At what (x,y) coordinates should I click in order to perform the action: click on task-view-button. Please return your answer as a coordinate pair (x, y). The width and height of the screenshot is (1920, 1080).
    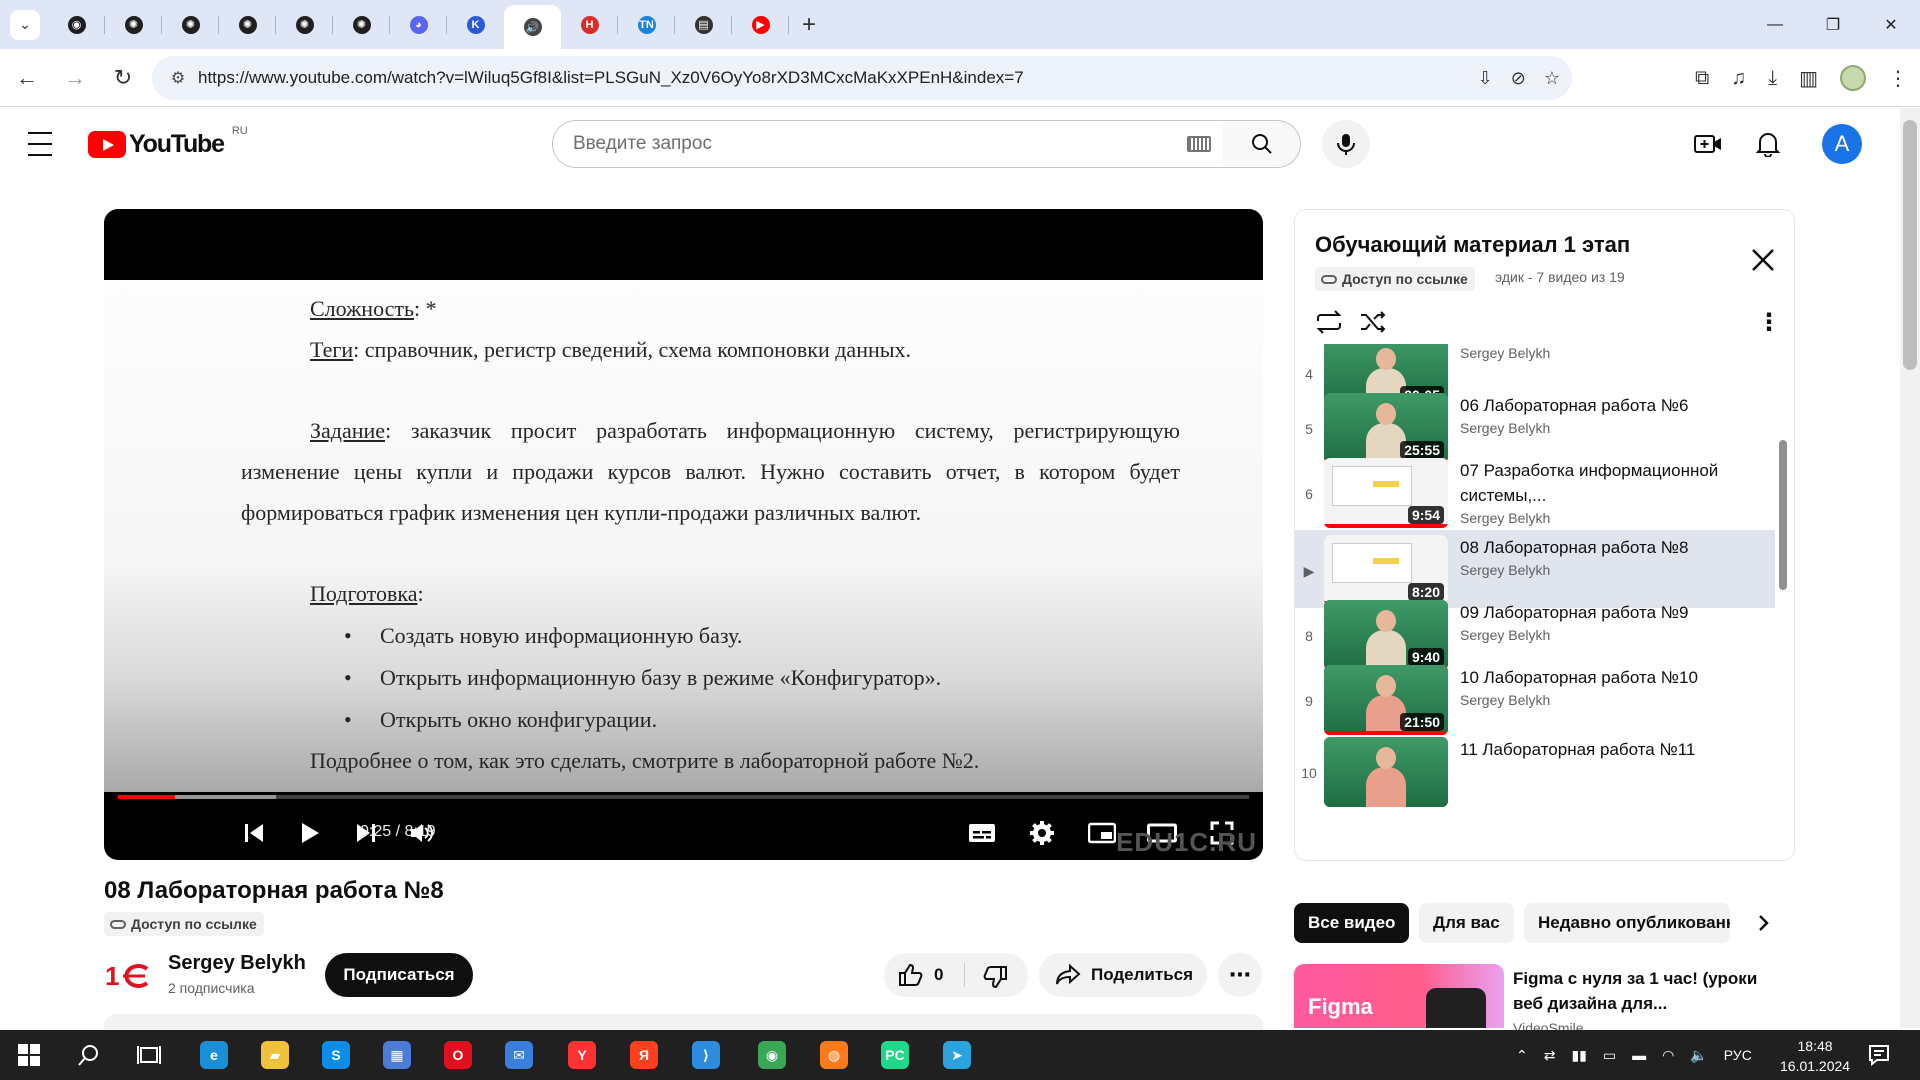
    Looking at the image, I should click on (149, 1055).